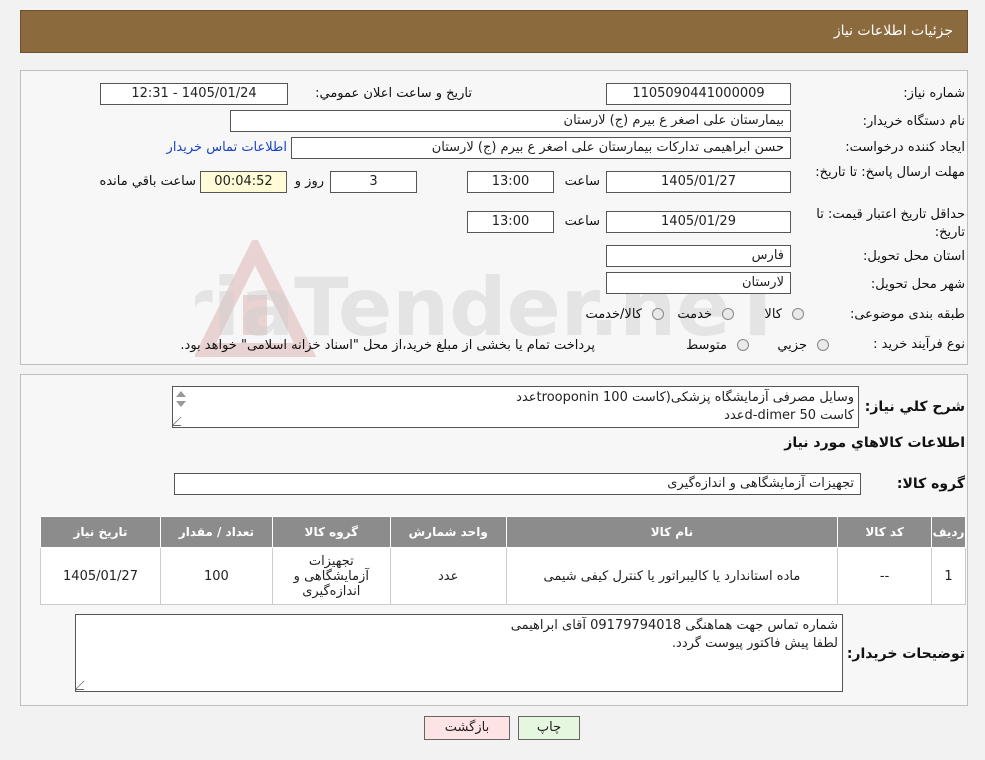 This screenshot has width=985, height=760. I want to click on price-validity-time-label: ساعت, so click(582, 221).